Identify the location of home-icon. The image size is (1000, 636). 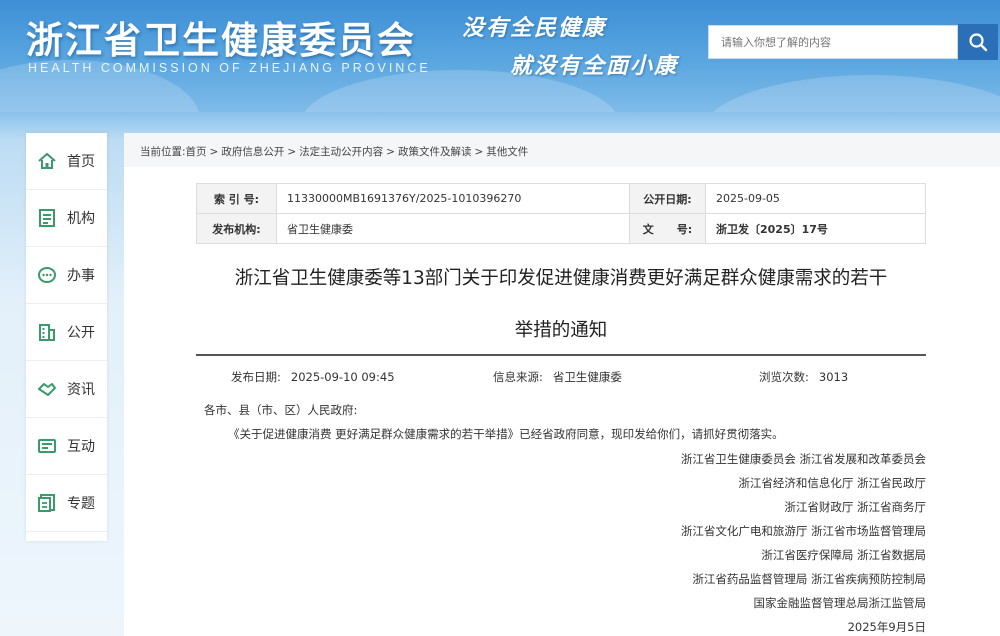
(47, 161).